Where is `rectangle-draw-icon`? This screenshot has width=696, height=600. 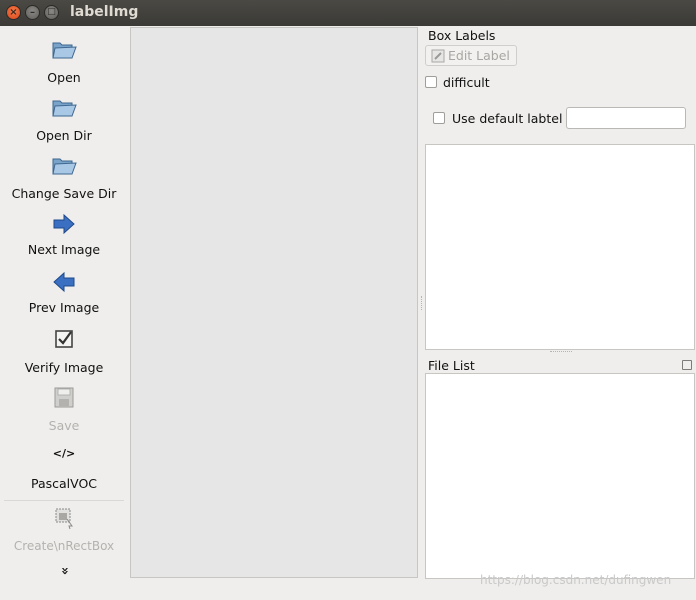
rectangle-draw-icon is located at coordinates (64, 519).